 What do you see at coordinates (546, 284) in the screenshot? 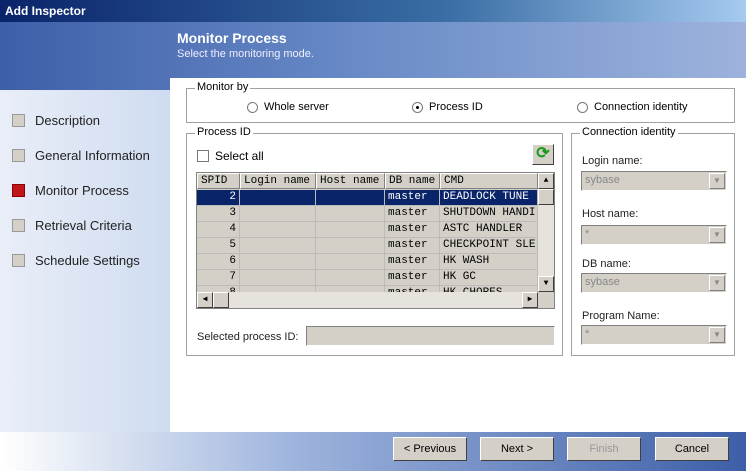
I see `scroll-down-icon: ▼` at bounding box center [546, 284].